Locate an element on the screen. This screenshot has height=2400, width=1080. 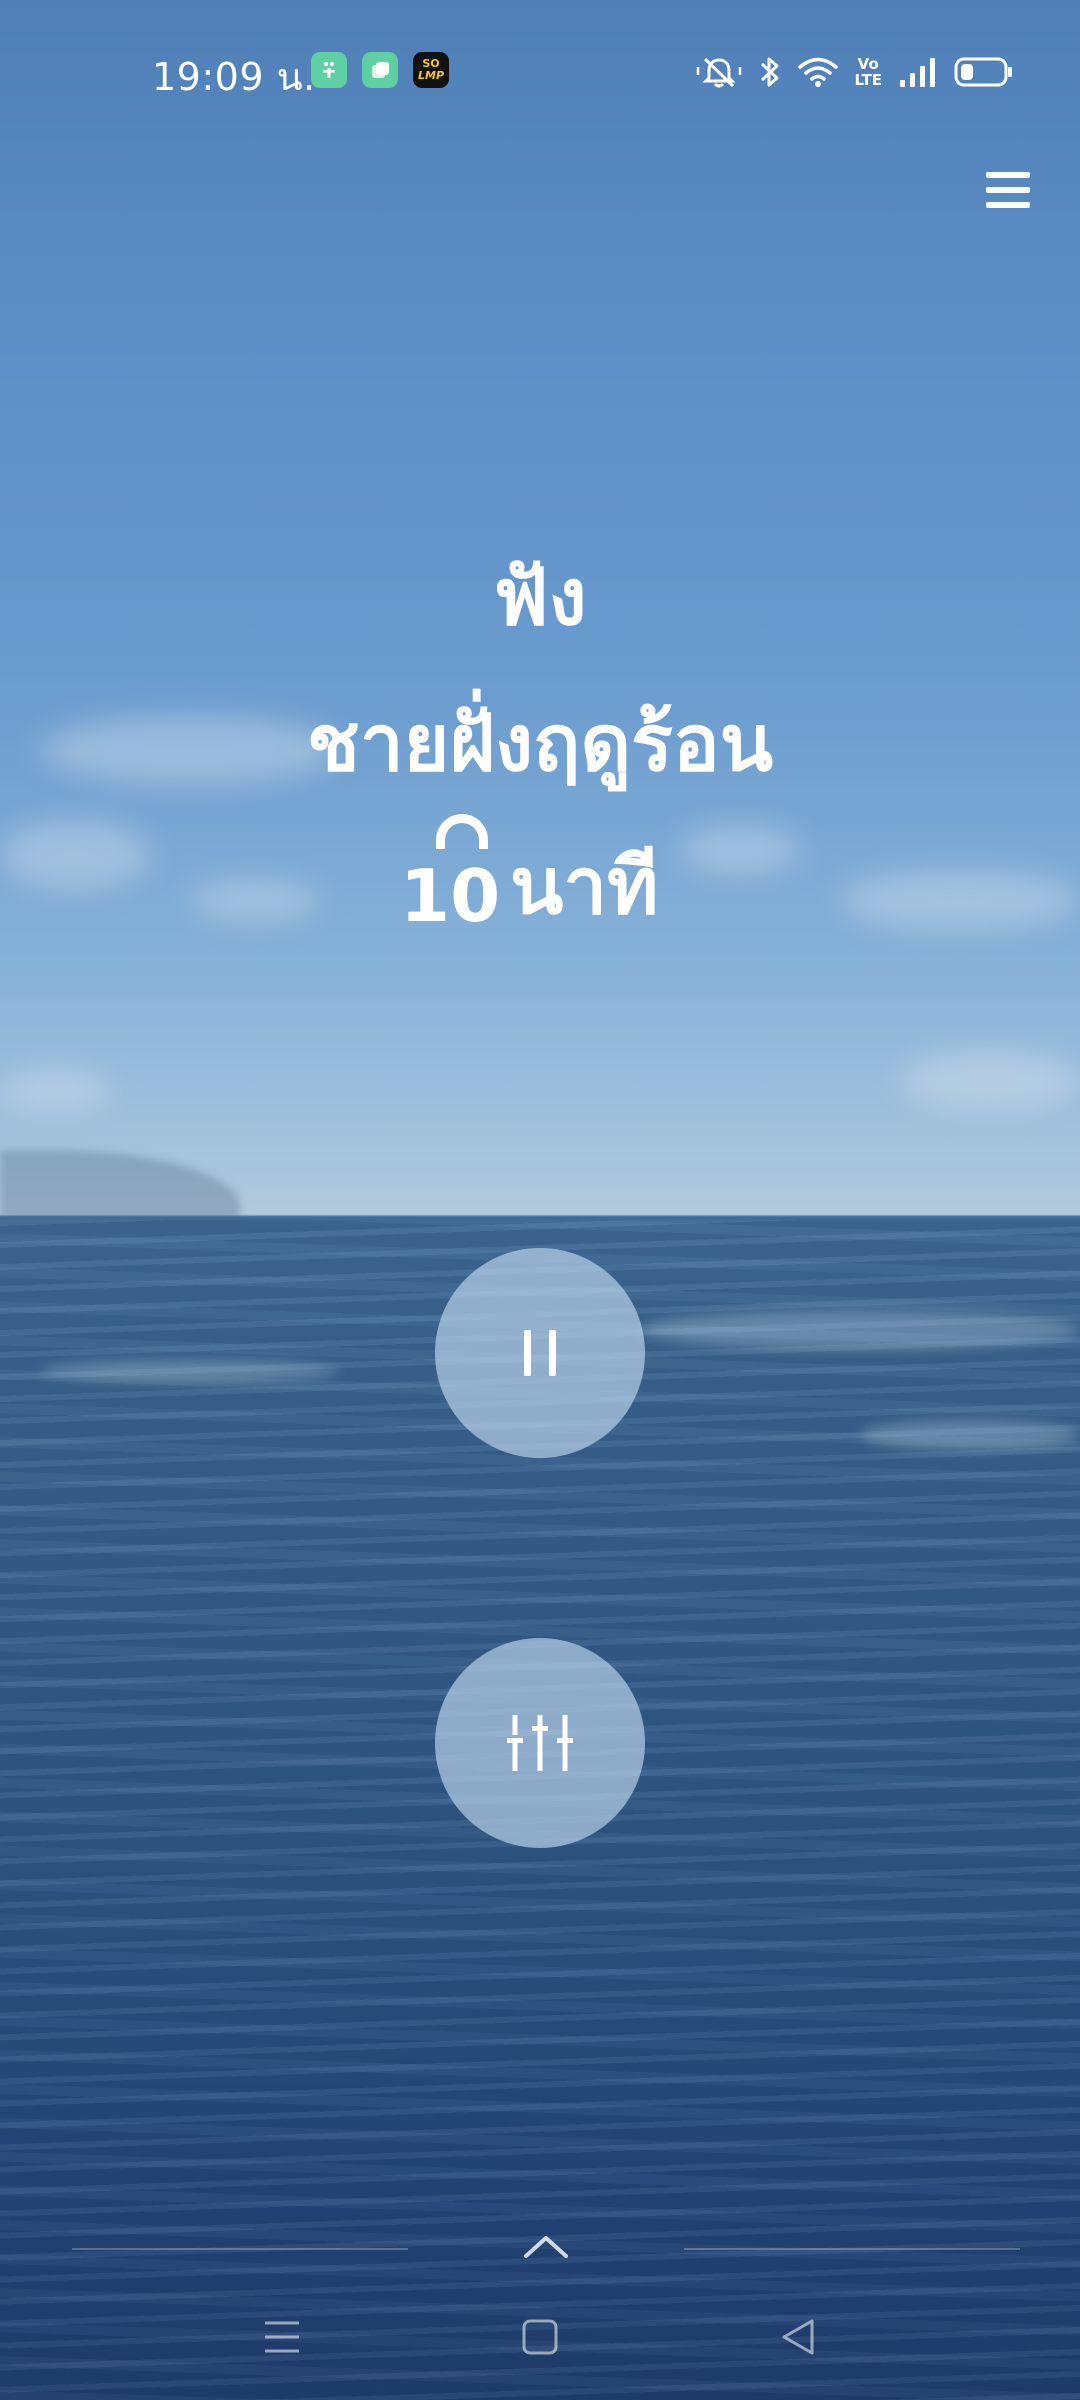
solmp-app-icon: SO LMP is located at coordinates (431, 70).